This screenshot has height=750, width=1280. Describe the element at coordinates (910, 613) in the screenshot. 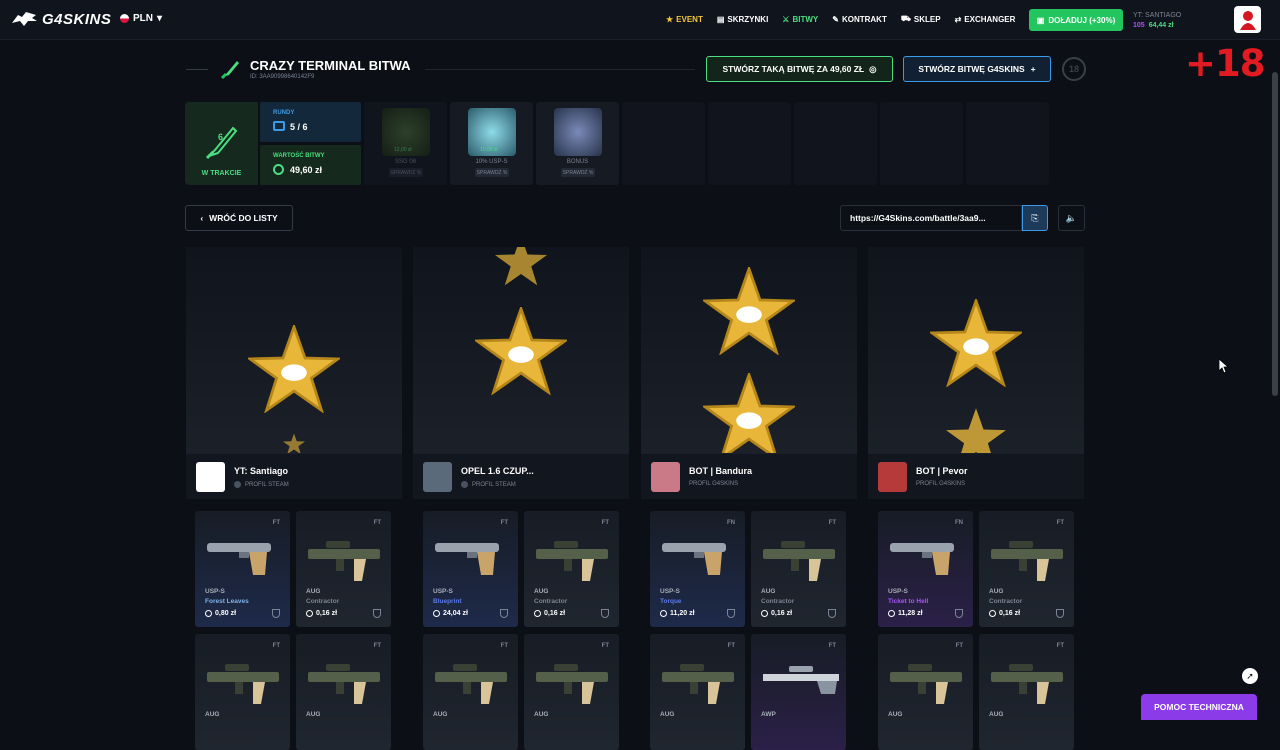

I see `item-price-value: 11,28 zł` at that location.